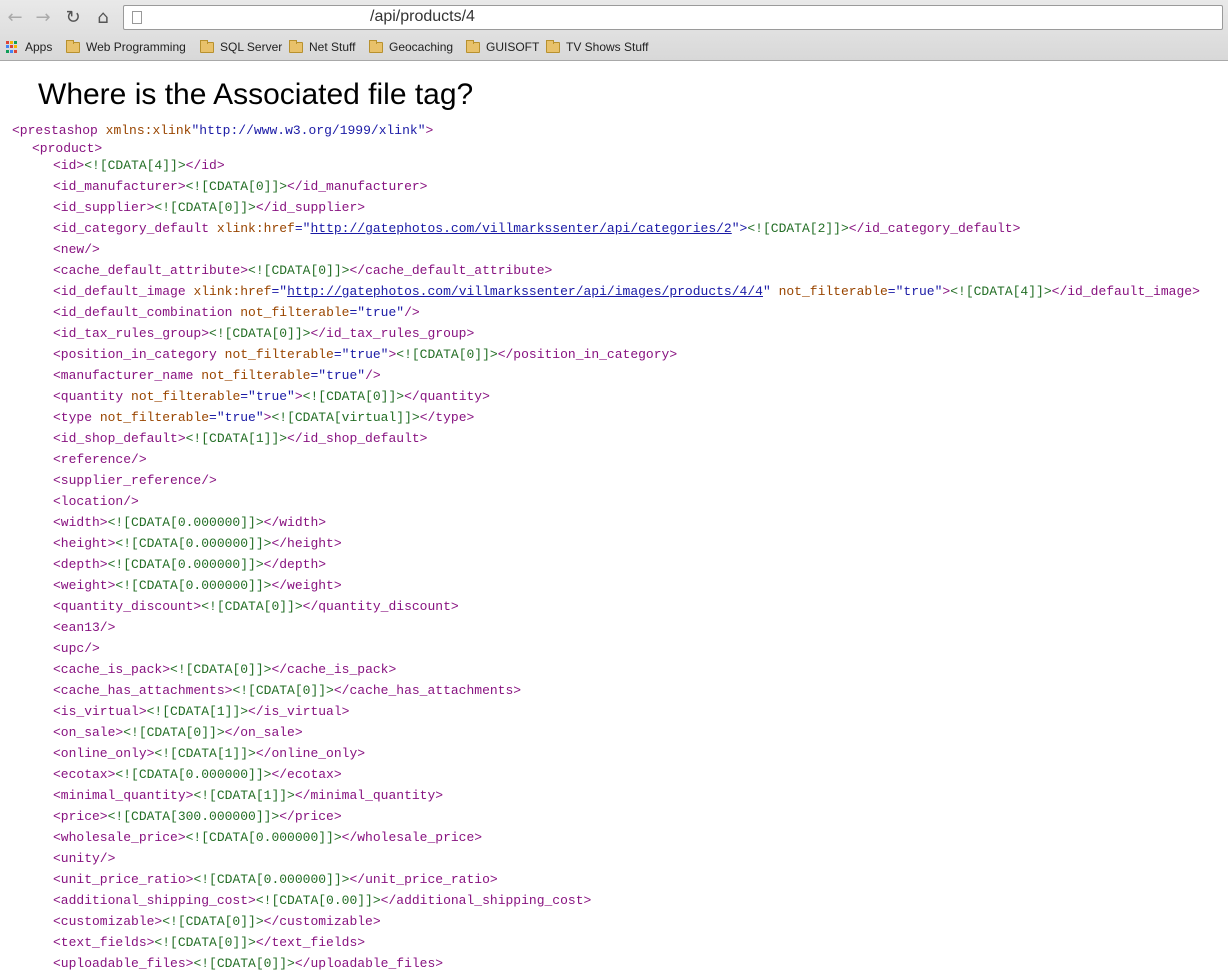 The width and height of the screenshot is (1228, 974). What do you see at coordinates (306, 585) in the screenshot?
I see `xml-post: </weight>` at bounding box center [306, 585].